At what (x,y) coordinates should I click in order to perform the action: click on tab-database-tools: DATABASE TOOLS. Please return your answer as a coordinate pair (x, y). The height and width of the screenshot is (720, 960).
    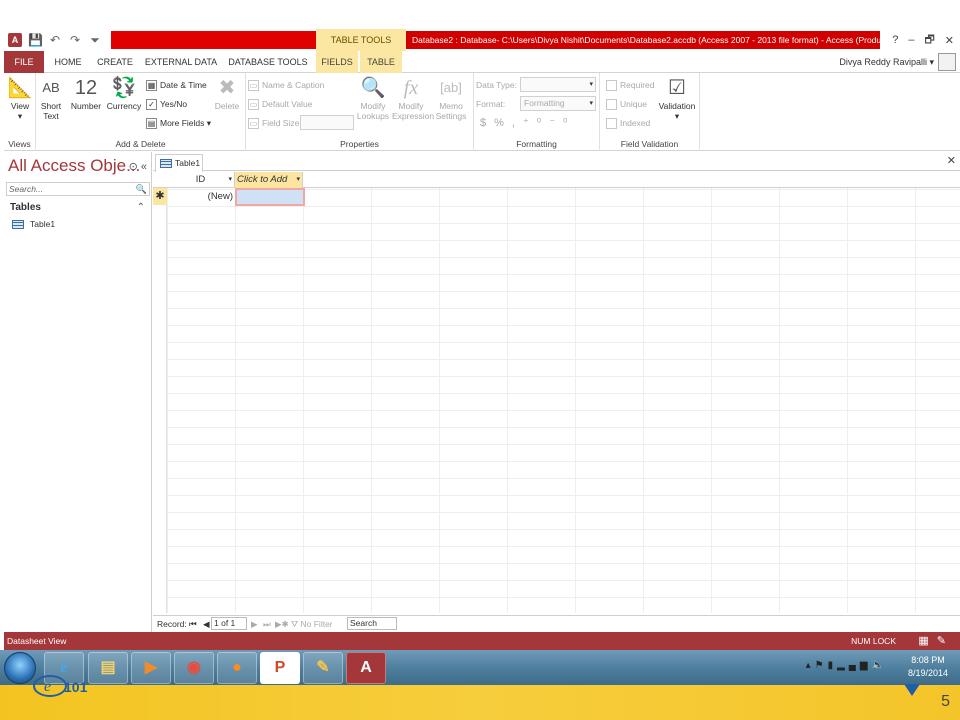
    Looking at the image, I should click on (268, 62).